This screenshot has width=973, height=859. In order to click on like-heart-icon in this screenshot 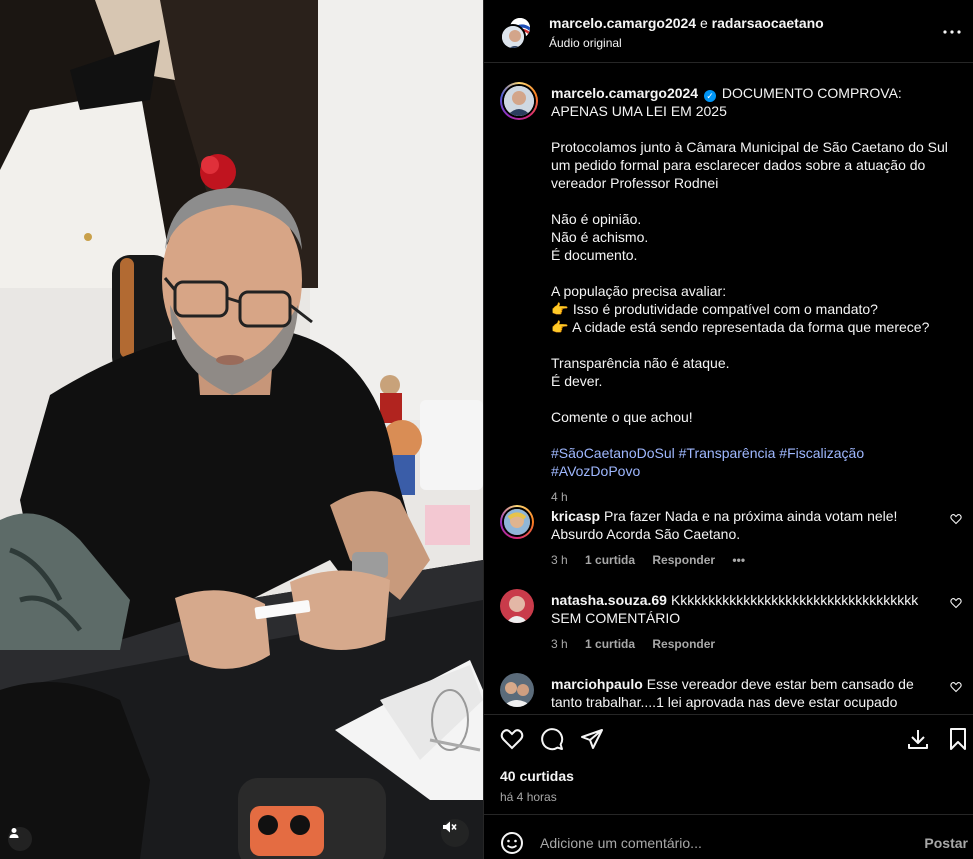, I will do `click(512, 739)`.